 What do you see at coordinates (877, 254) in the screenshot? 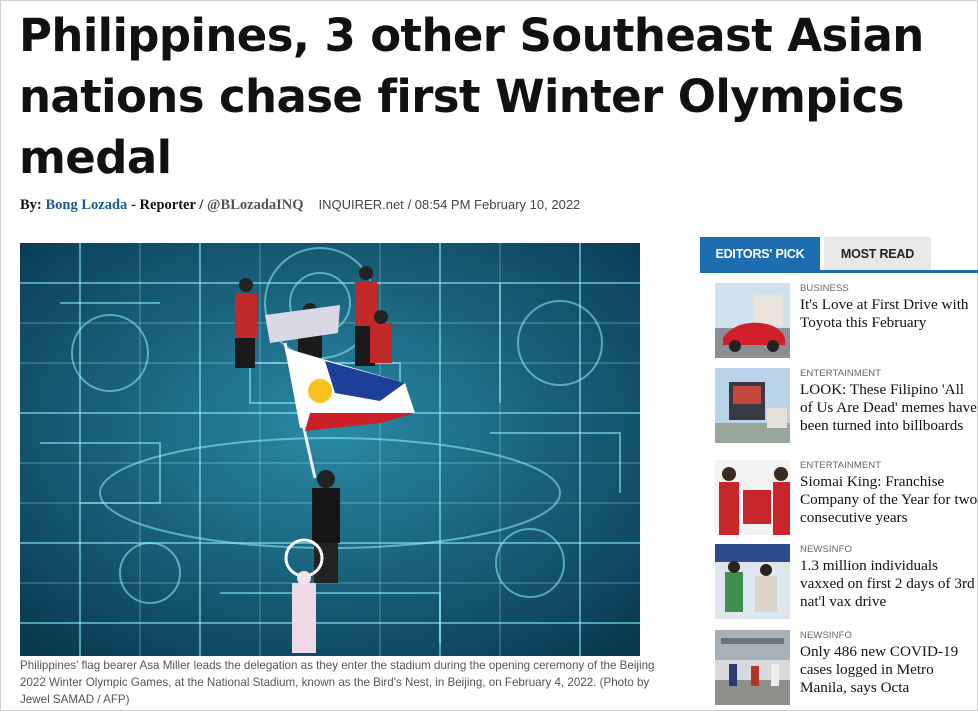
I see `tab-most-read: MOST READ` at bounding box center [877, 254].